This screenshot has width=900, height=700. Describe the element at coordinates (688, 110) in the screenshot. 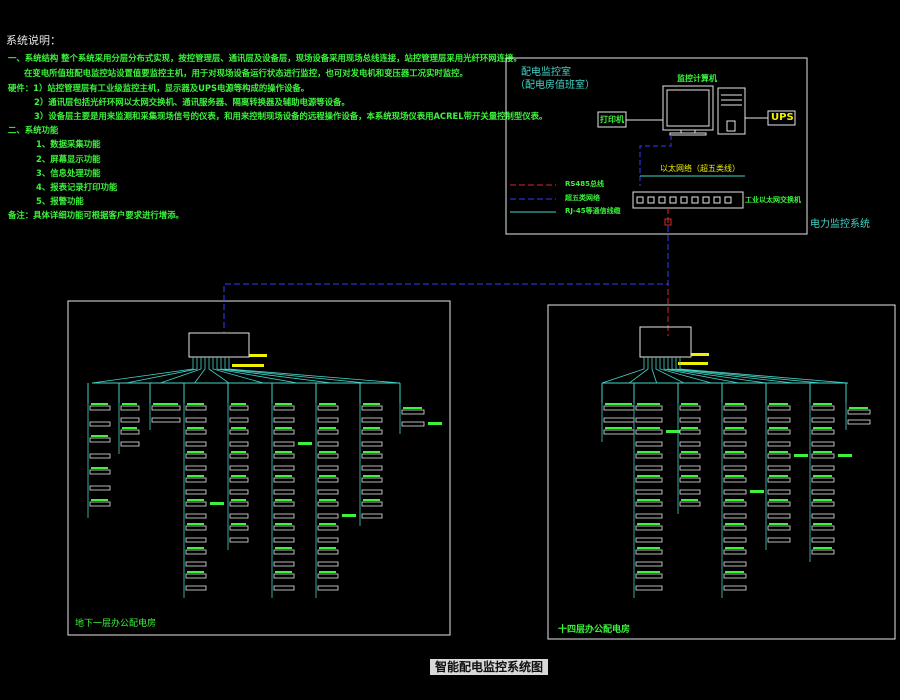

I see `monitor-icon` at that location.